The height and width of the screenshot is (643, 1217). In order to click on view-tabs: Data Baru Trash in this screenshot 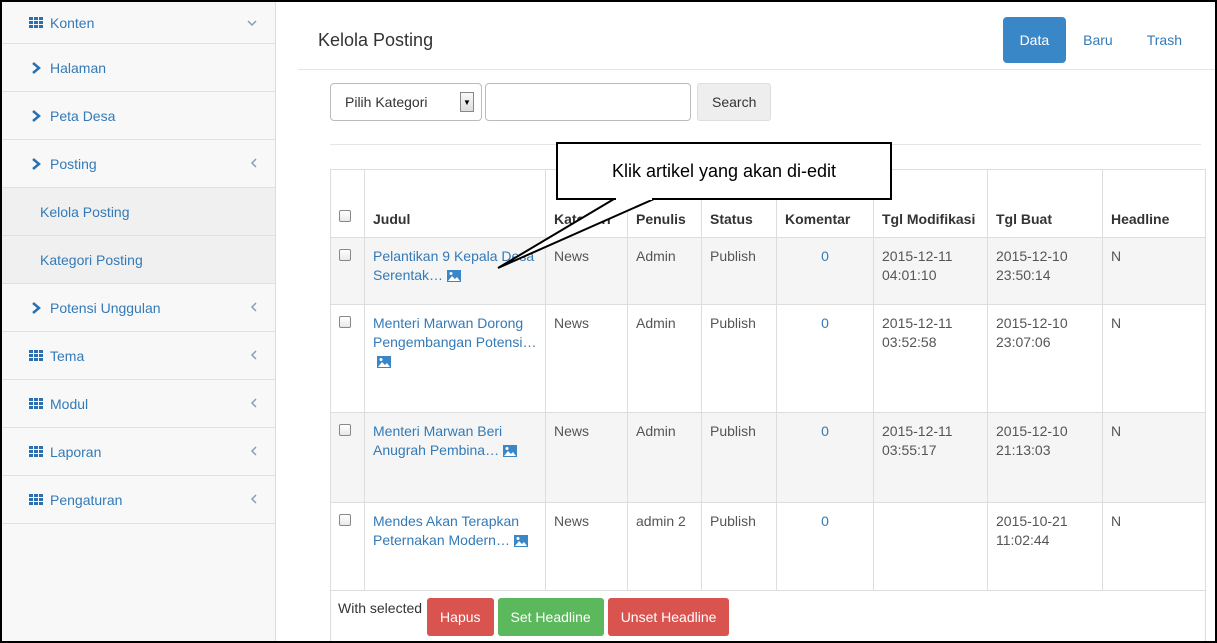, I will do `click(1100, 40)`.